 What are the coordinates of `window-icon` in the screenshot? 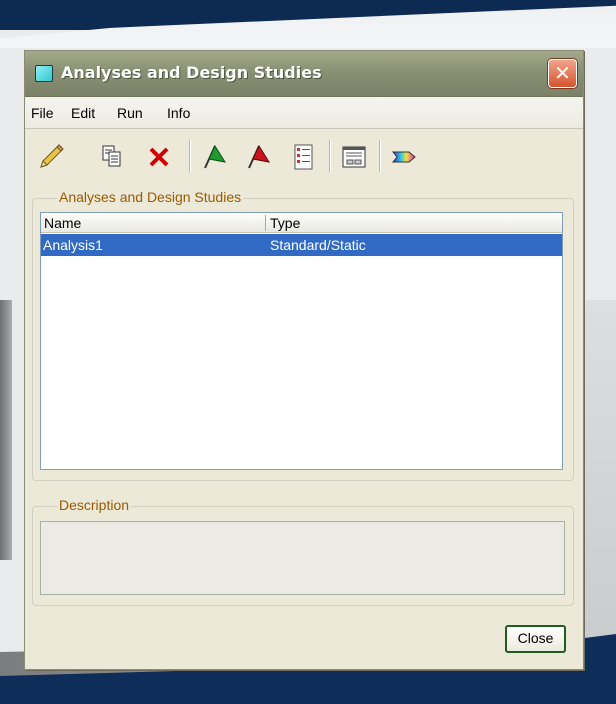 It's located at (44, 73).